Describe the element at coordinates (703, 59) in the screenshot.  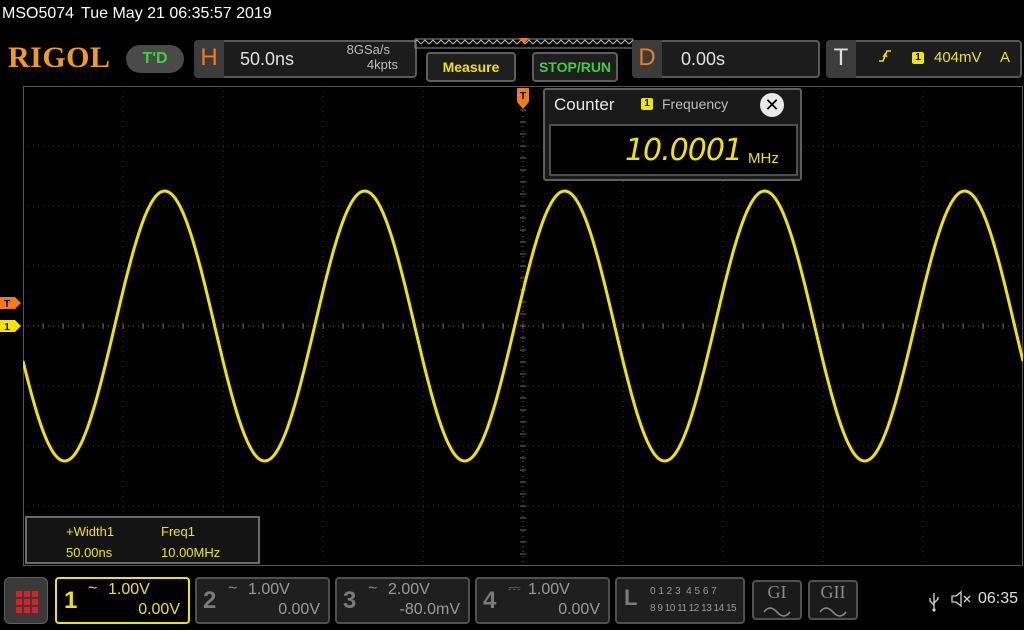
I see `delay-value: 0.00s` at that location.